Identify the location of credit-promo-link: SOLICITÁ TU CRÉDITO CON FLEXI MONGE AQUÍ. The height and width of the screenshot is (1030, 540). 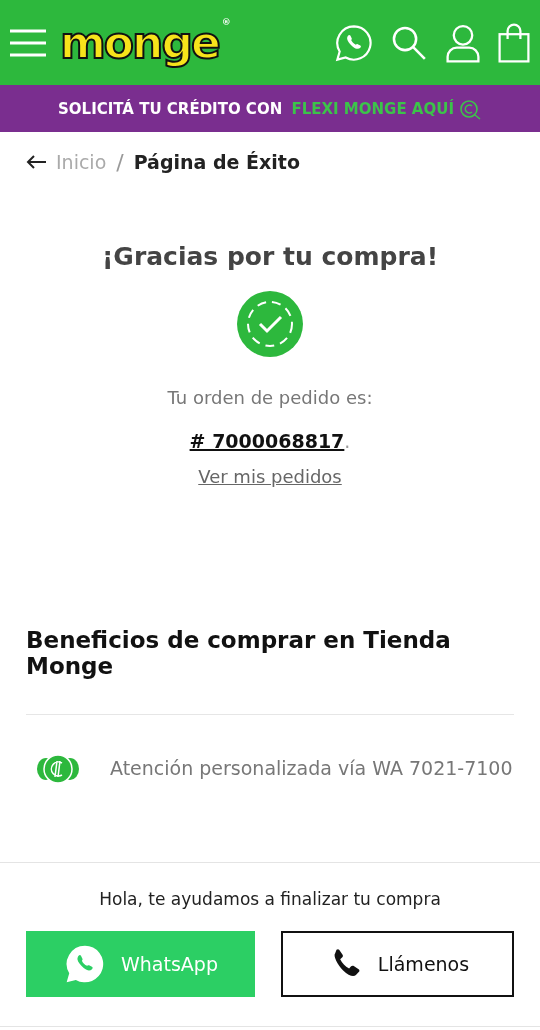
(270, 108).